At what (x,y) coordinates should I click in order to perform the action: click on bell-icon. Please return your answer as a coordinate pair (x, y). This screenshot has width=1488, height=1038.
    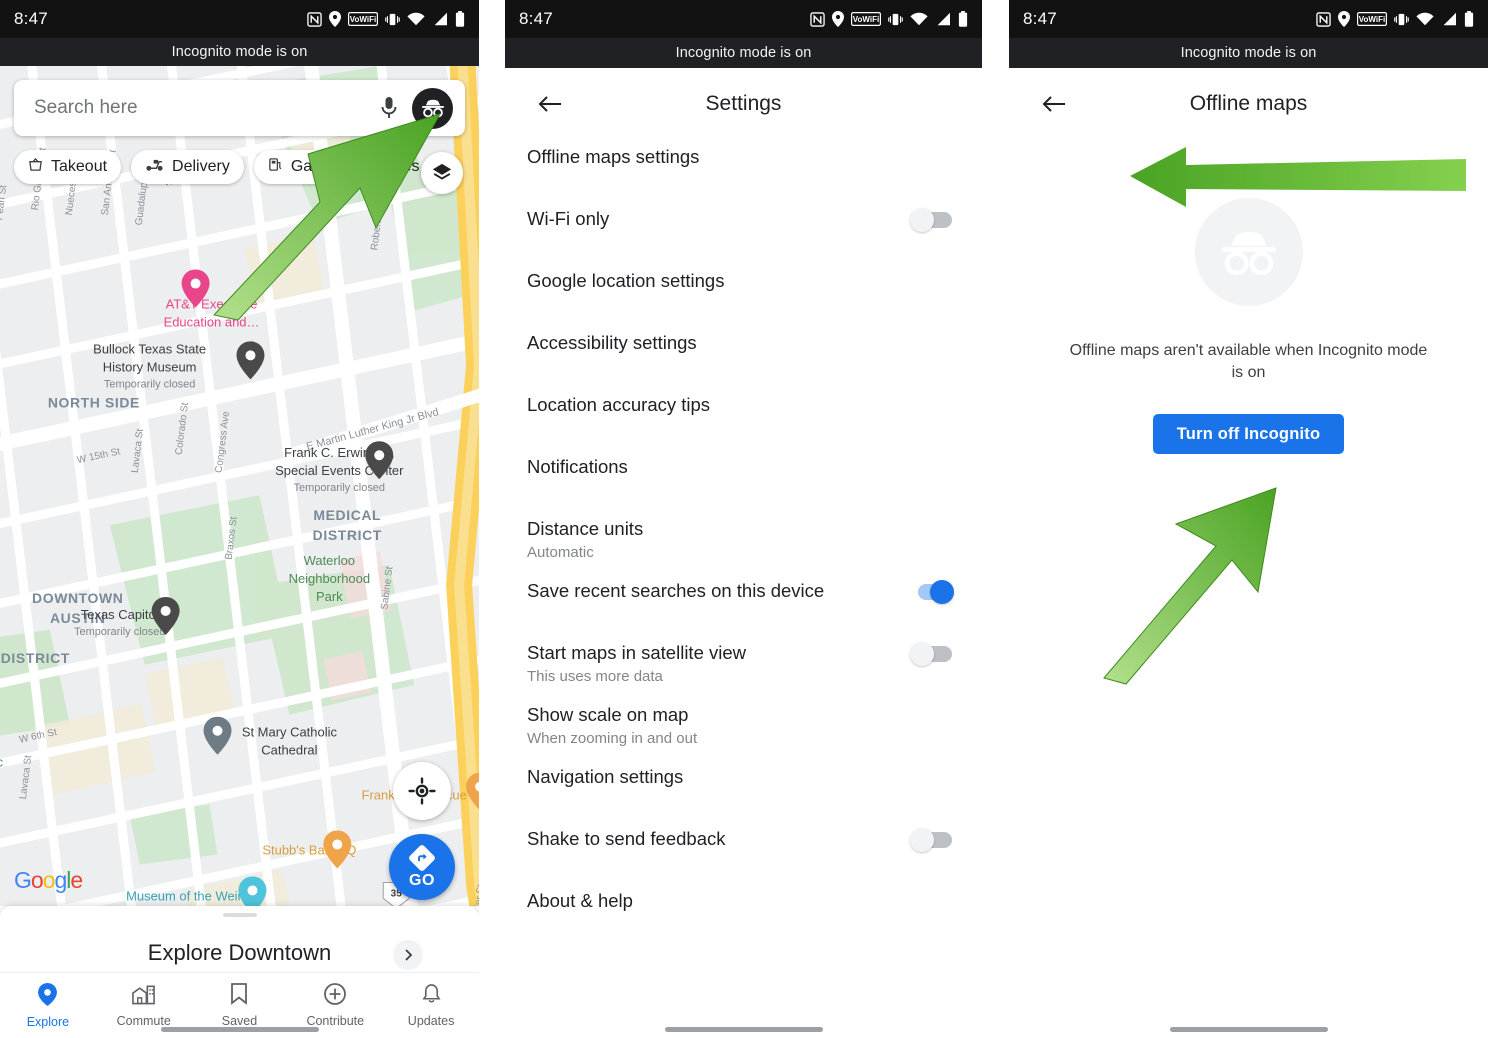
    Looking at the image, I should click on (431, 996).